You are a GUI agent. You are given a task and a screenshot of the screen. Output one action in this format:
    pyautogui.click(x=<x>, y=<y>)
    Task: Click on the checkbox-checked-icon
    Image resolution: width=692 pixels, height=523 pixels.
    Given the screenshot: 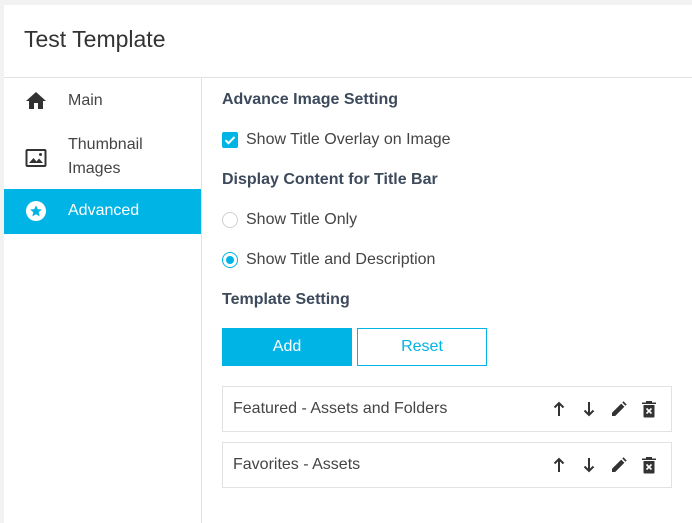 What is the action you would take?
    pyautogui.click(x=230, y=140)
    